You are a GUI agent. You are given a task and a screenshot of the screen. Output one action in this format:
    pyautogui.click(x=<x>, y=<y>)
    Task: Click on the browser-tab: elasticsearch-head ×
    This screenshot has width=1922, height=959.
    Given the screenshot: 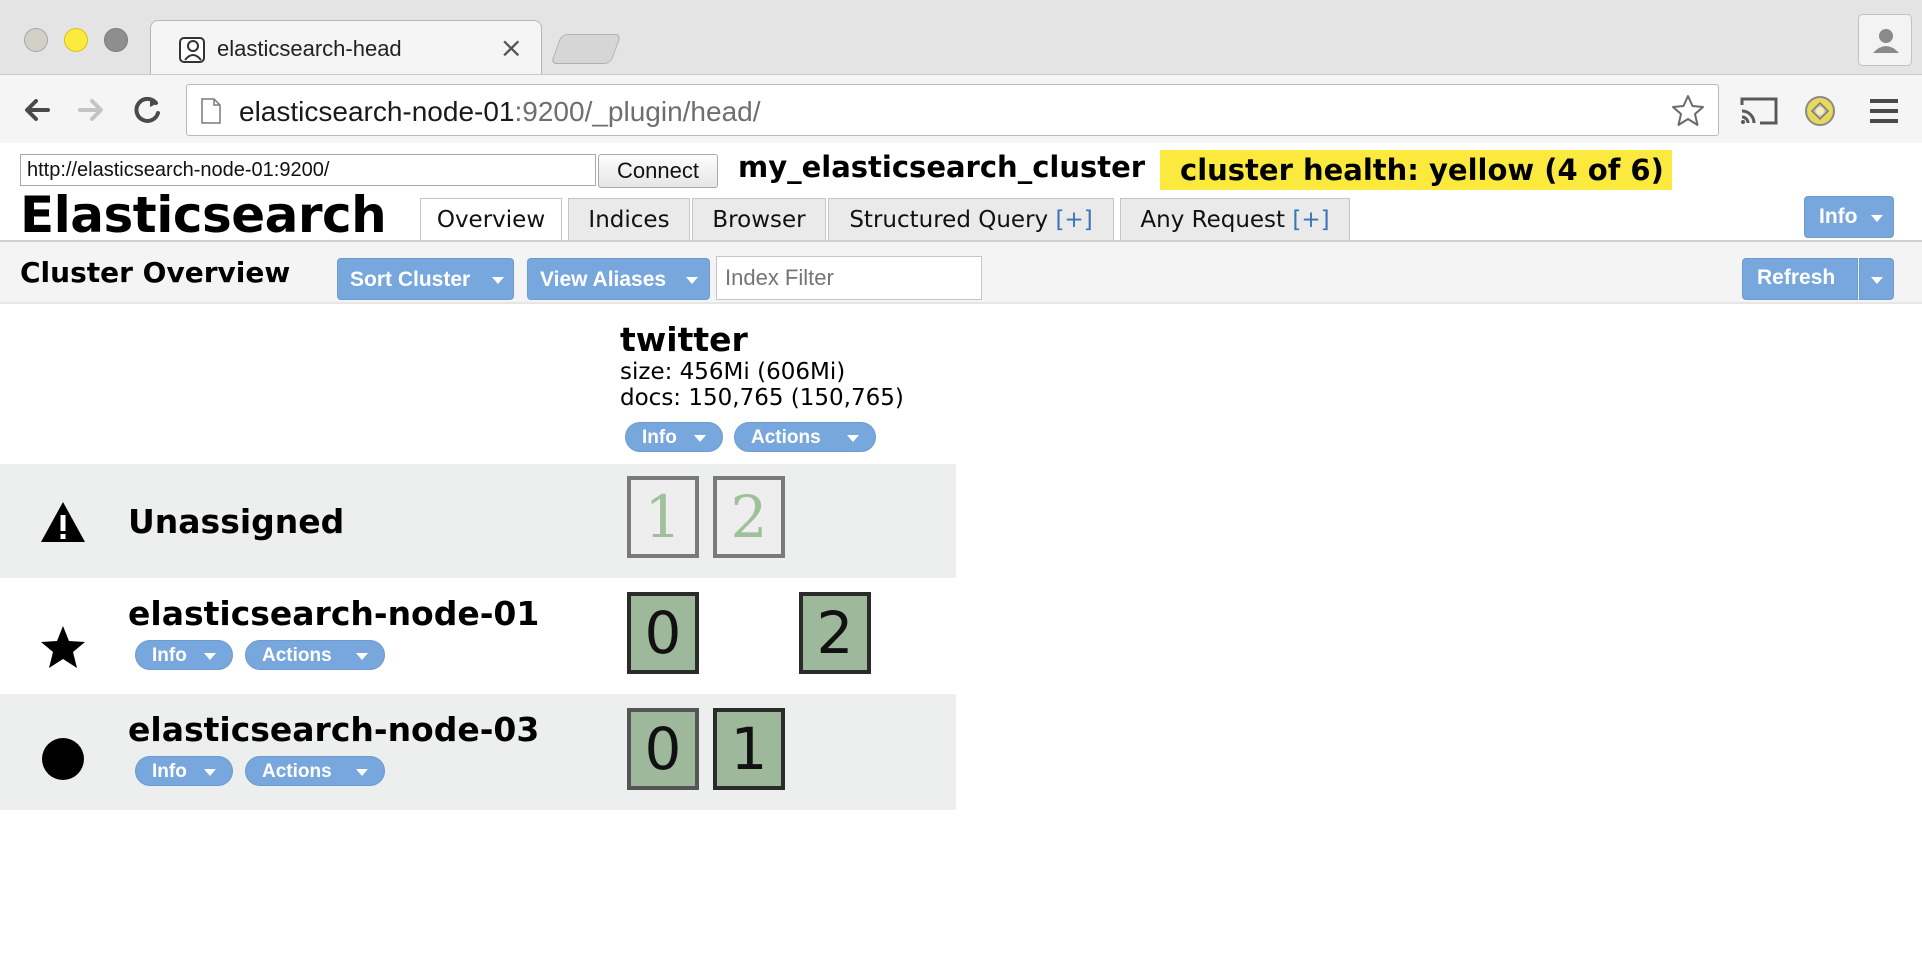 What is the action you would take?
    pyautogui.click(x=346, y=48)
    